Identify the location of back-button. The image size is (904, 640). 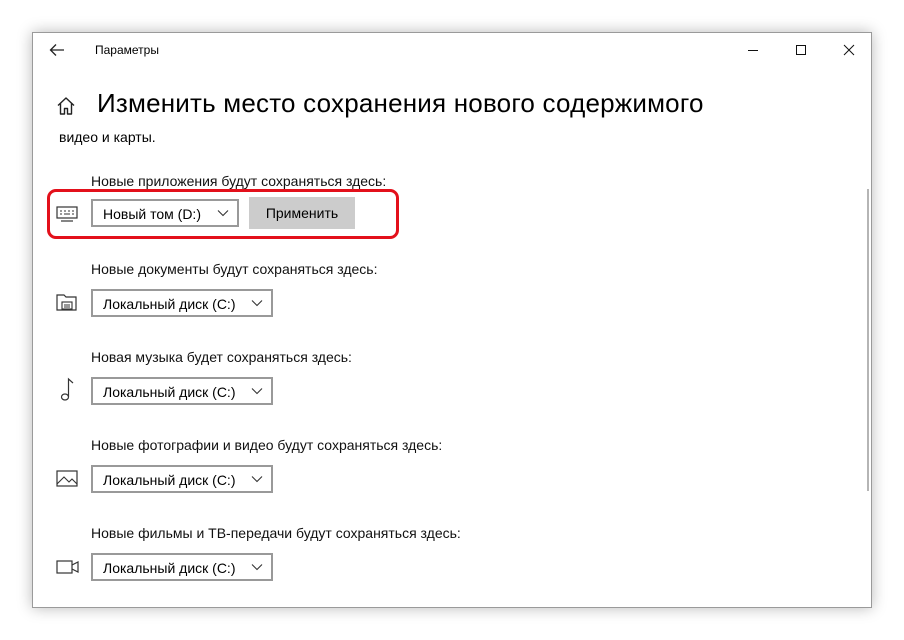
(57, 50).